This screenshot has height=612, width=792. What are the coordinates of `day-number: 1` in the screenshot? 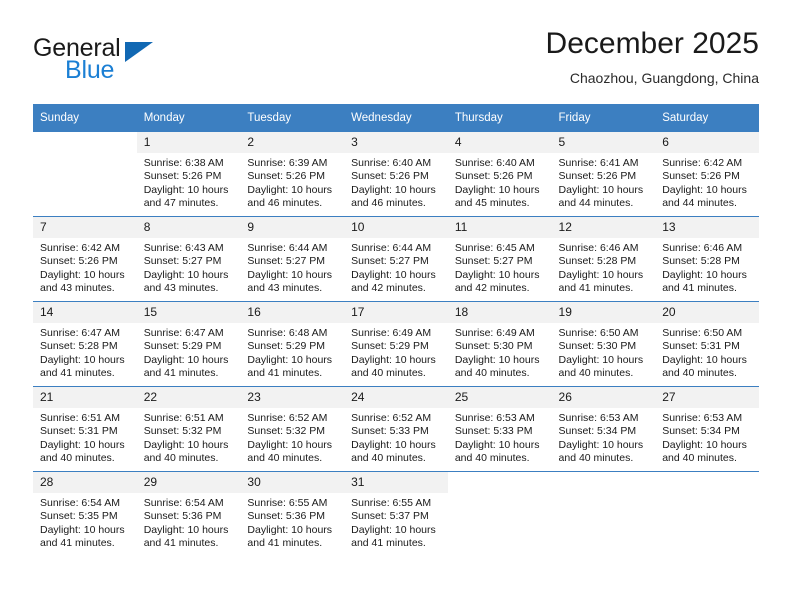 It's located at (188, 142).